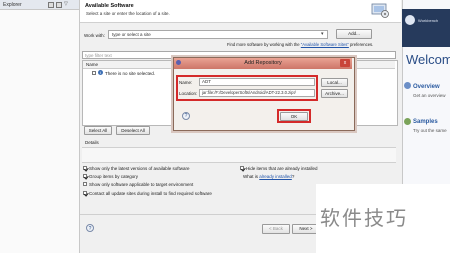 This screenshot has width=450, height=253. I want to click on details-label: Details, so click(92, 142).